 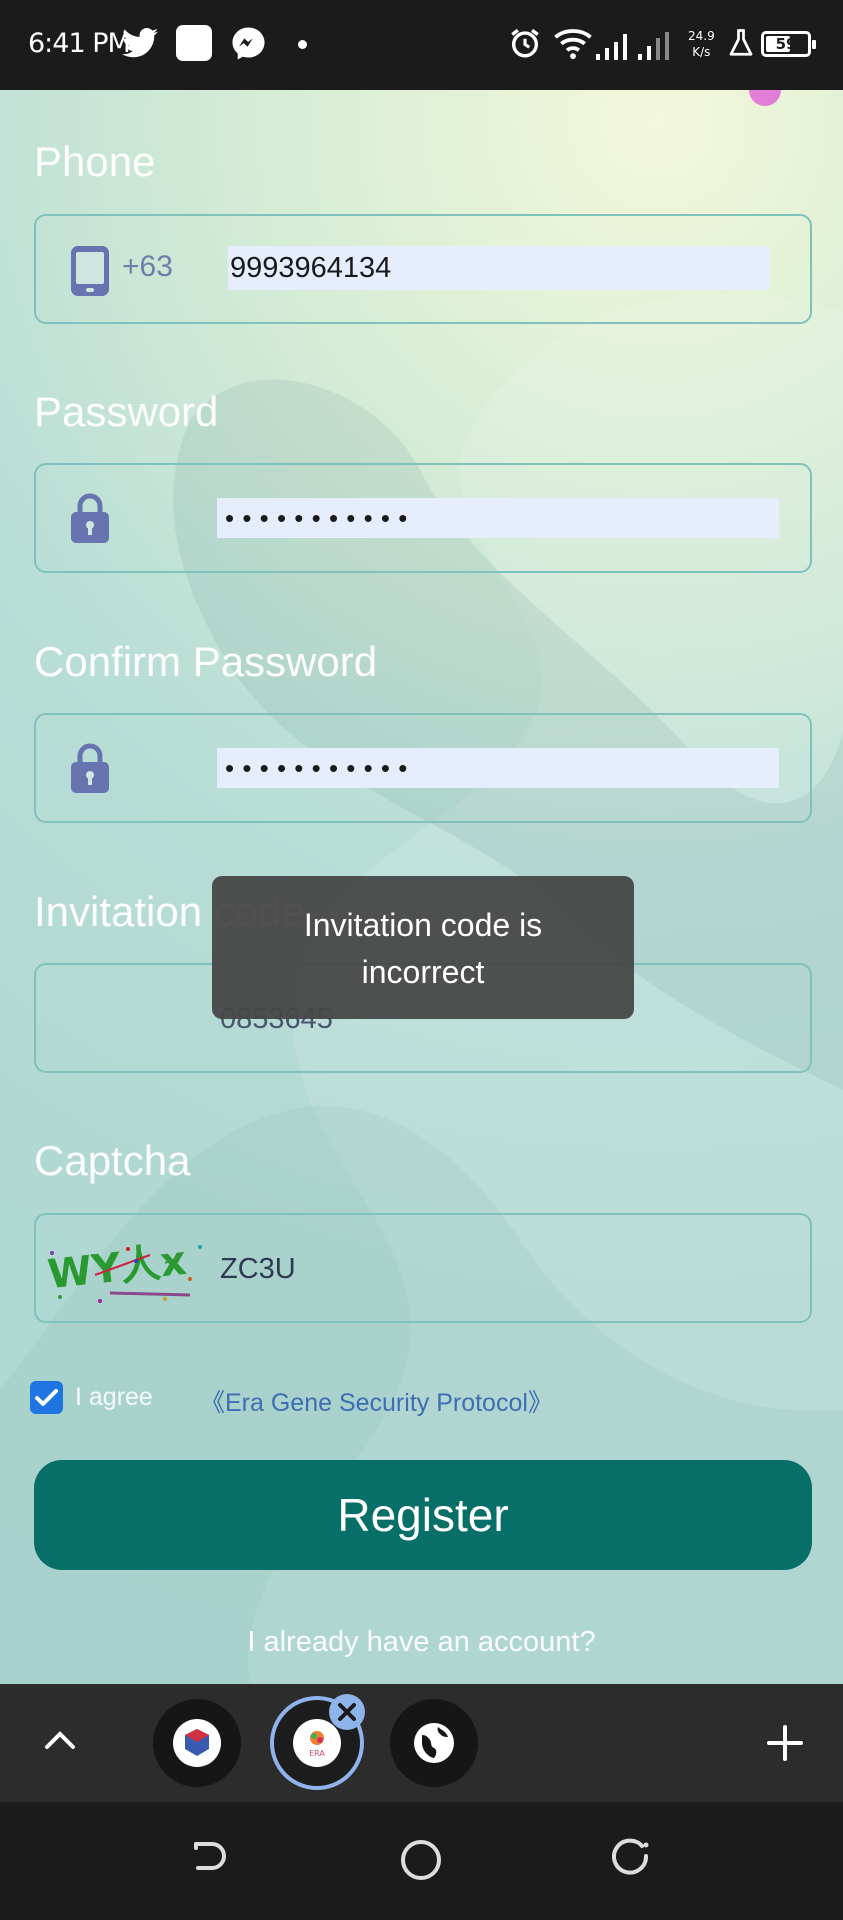 I want to click on password-label: Password, so click(x=126, y=411).